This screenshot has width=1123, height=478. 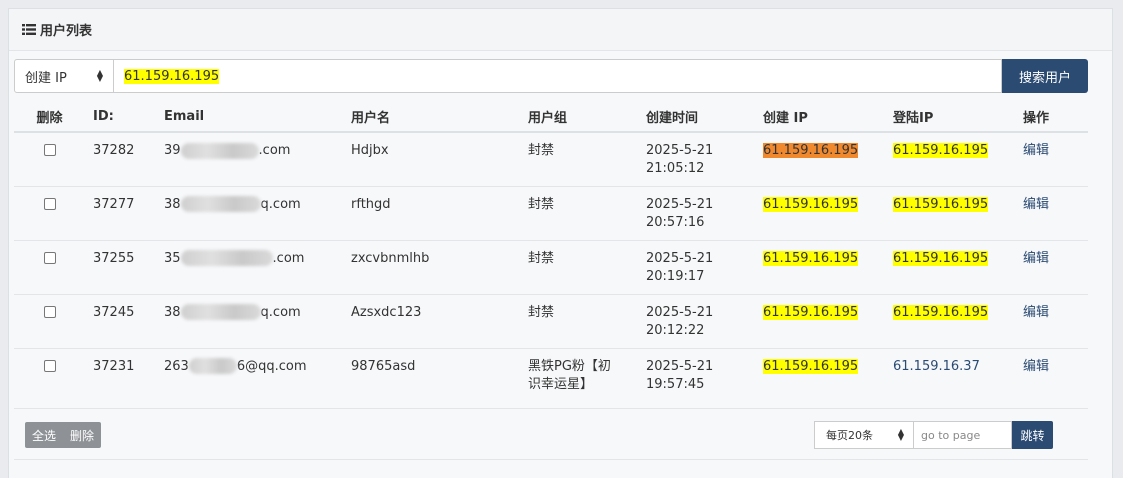 What do you see at coordinates (696, 321) in the screenshot?
I see `row-created-time: 2025-5-21 20:12:22` at bounding box center [696, 321].